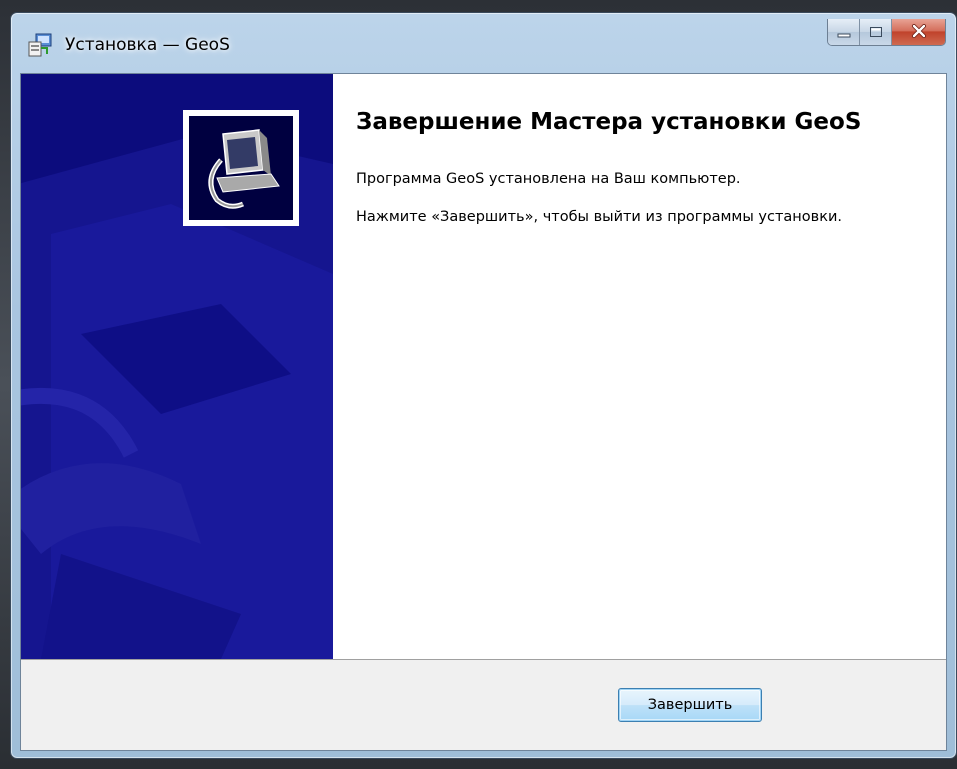  I want to click on minimize-icon, so click(844, 32).